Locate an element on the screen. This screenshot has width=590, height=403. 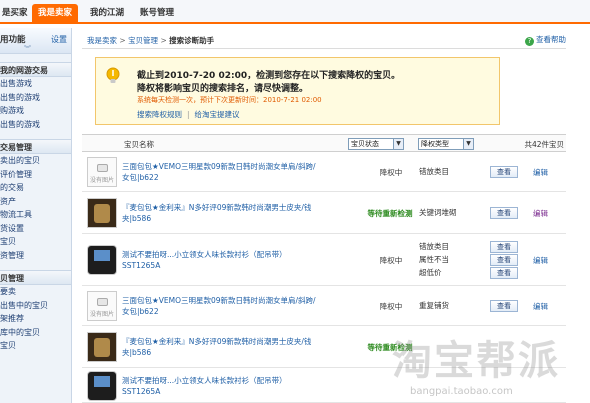
table-header: 宝贝名称 宝贝状态 ▼ 降权类型 ▼ 共42件宝贝 is located at coordinates (324, 143).